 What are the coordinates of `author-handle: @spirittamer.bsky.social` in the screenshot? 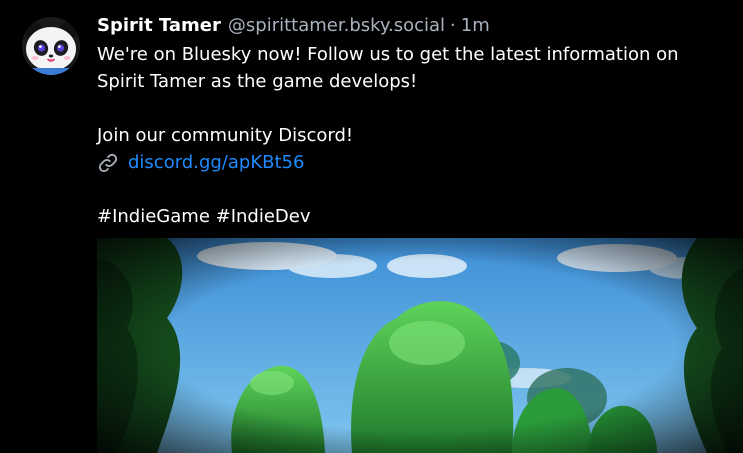 It's located at (336, 26).